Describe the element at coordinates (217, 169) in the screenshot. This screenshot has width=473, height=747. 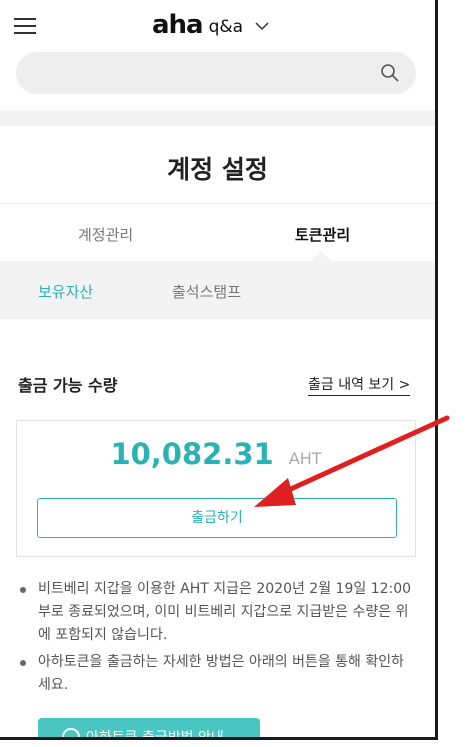
I see `page-title: 계정 설정` at that location.